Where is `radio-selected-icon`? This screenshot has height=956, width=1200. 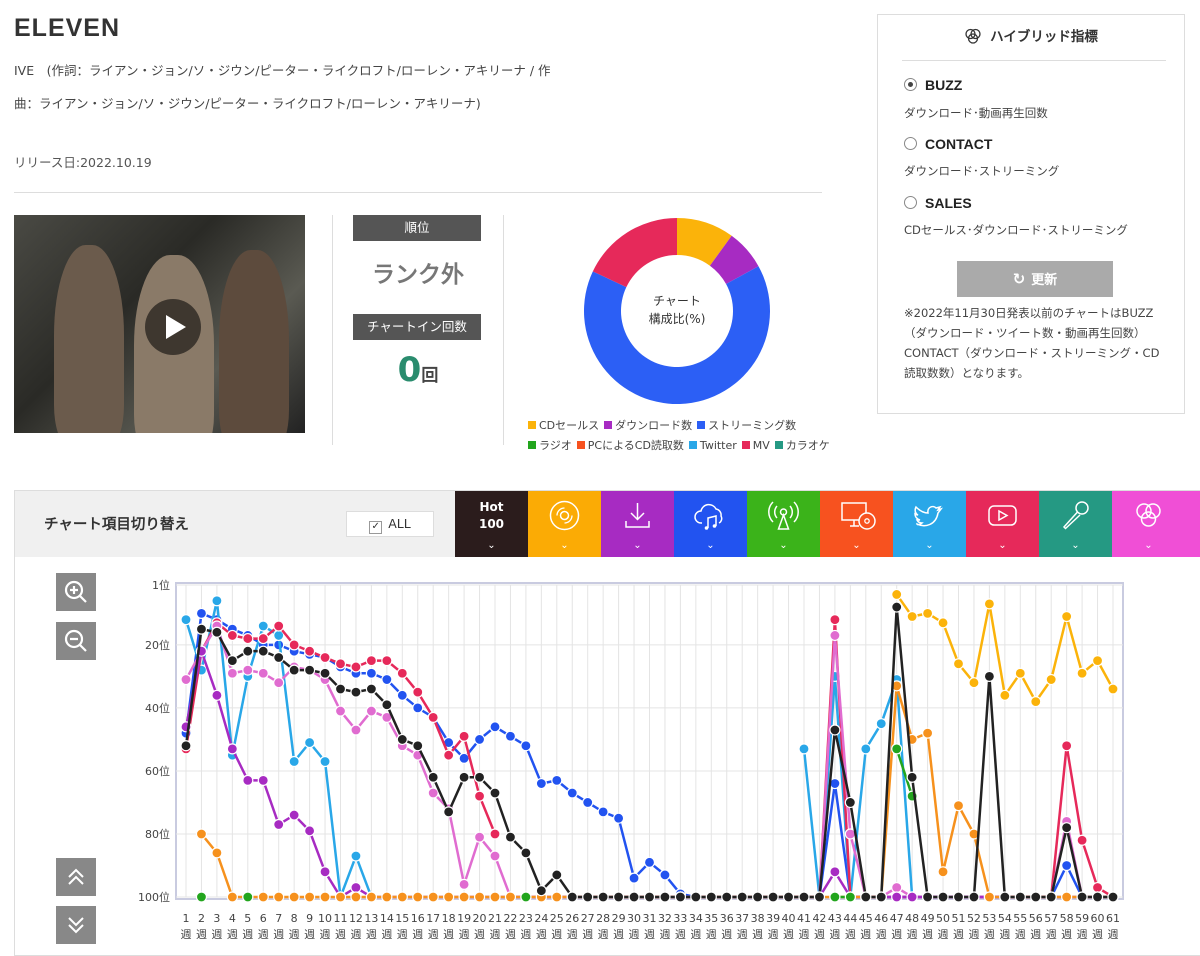
radio-selected-icon is located at coordinates (910, 84).